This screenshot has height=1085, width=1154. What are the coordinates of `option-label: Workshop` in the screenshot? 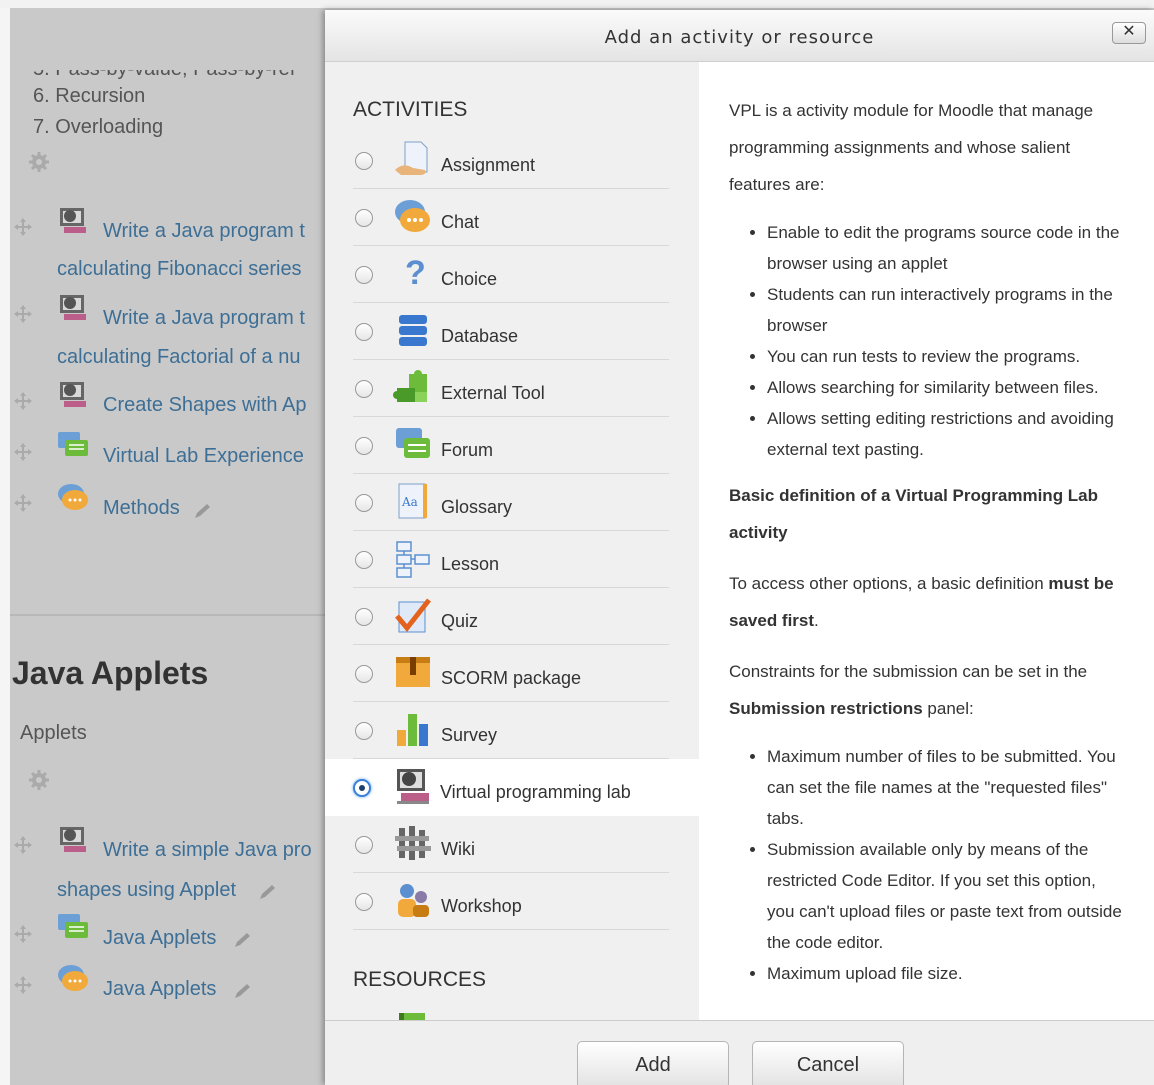 It's located at (481, 906).